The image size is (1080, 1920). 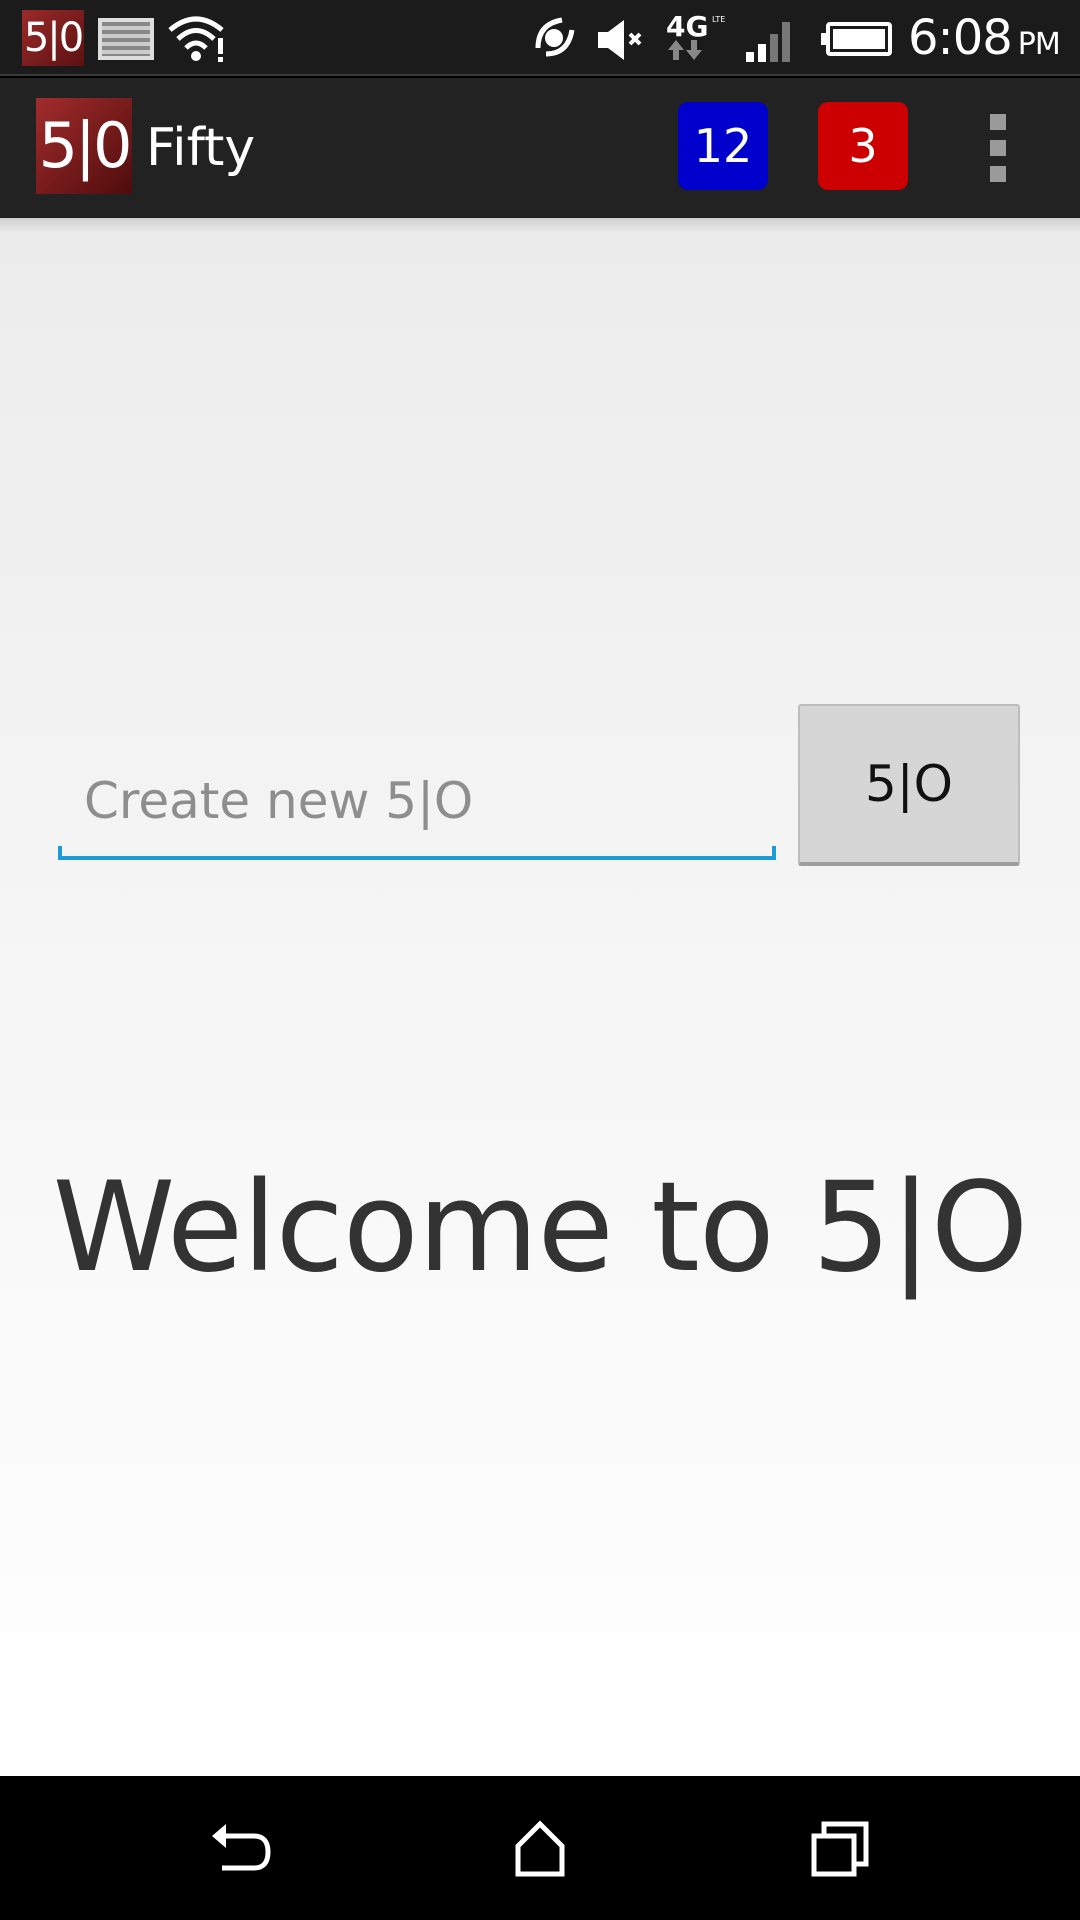 I want to click on back-icon, so click(x=240, y=1848).